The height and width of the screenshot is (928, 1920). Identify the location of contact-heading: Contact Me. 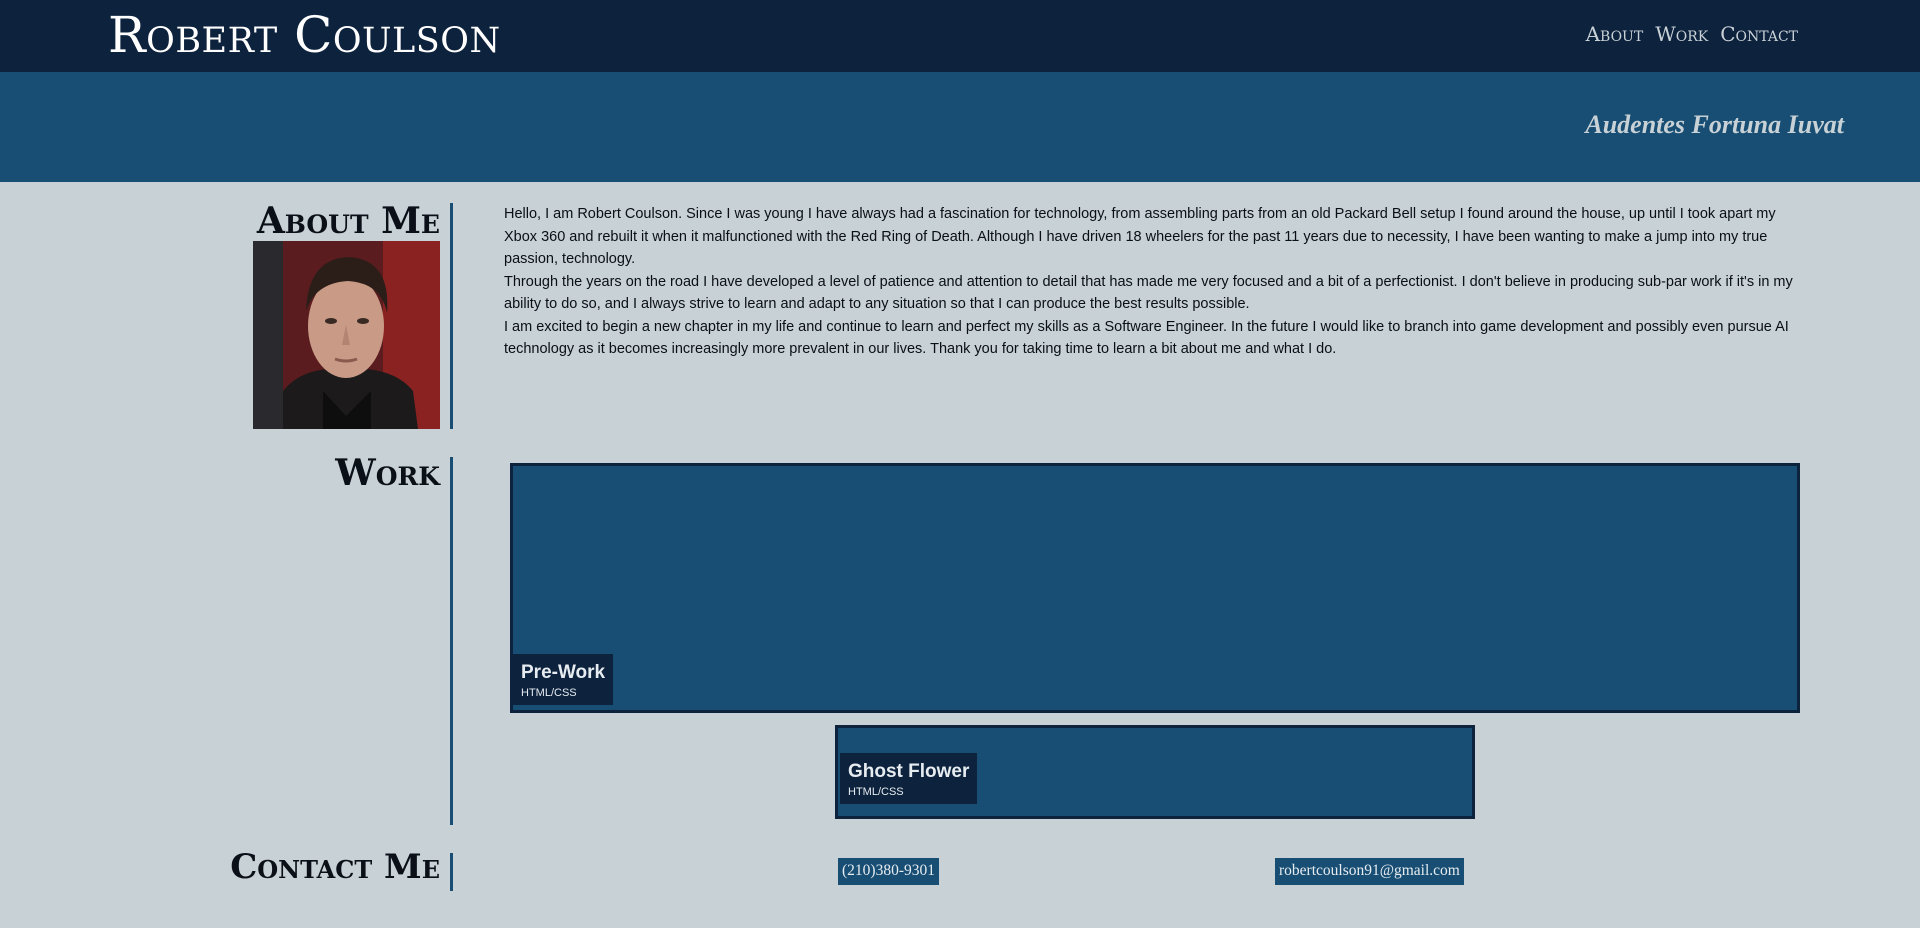
(335, 867).